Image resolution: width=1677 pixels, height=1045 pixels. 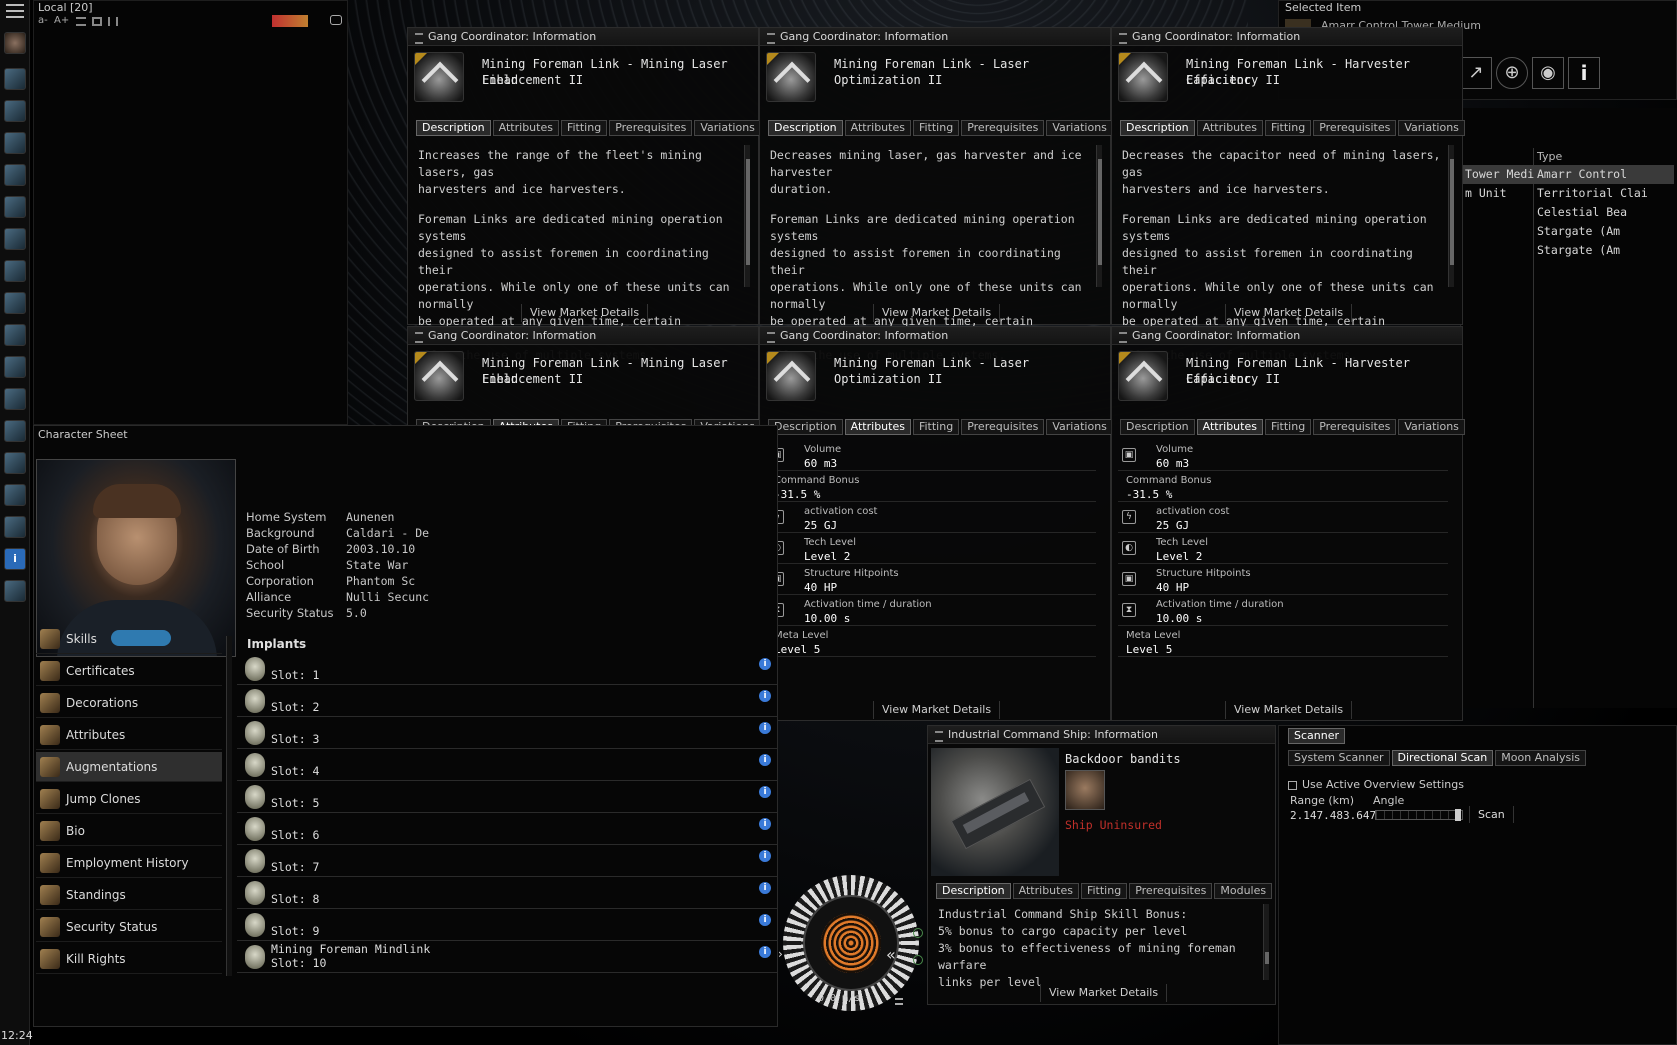 What do you see at coordinates (129, 767) in the screenshot?
I see `nav-item-augmentations: Augmentations` at bounding box center [129, 767].